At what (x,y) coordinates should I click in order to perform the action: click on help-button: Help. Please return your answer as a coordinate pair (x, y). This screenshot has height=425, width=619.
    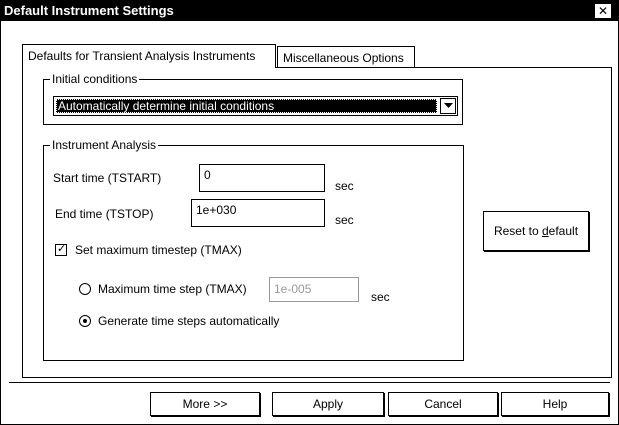
    Looking at the image, I should click on (555, 404).